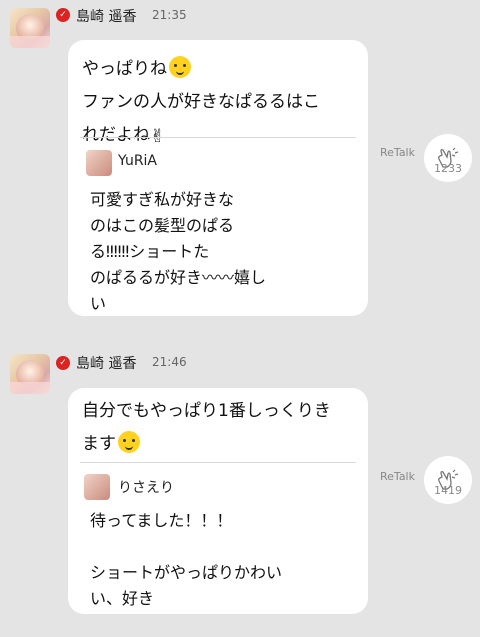 The image size is (480, 637). Describe the element at coordinates (137, 161) in the screenshot. I see `quote-author: YuRiA` at that location.